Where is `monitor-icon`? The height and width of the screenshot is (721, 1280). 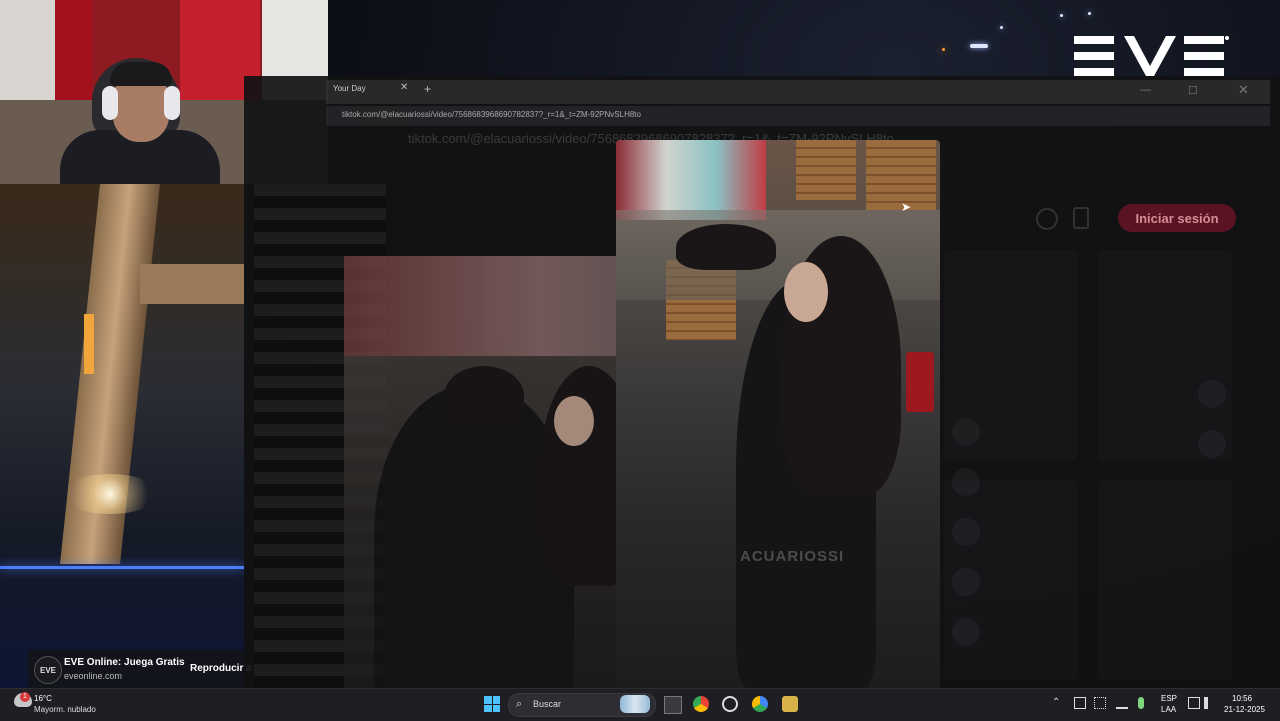 monitor-icon is located at coordinates (1194, 703).